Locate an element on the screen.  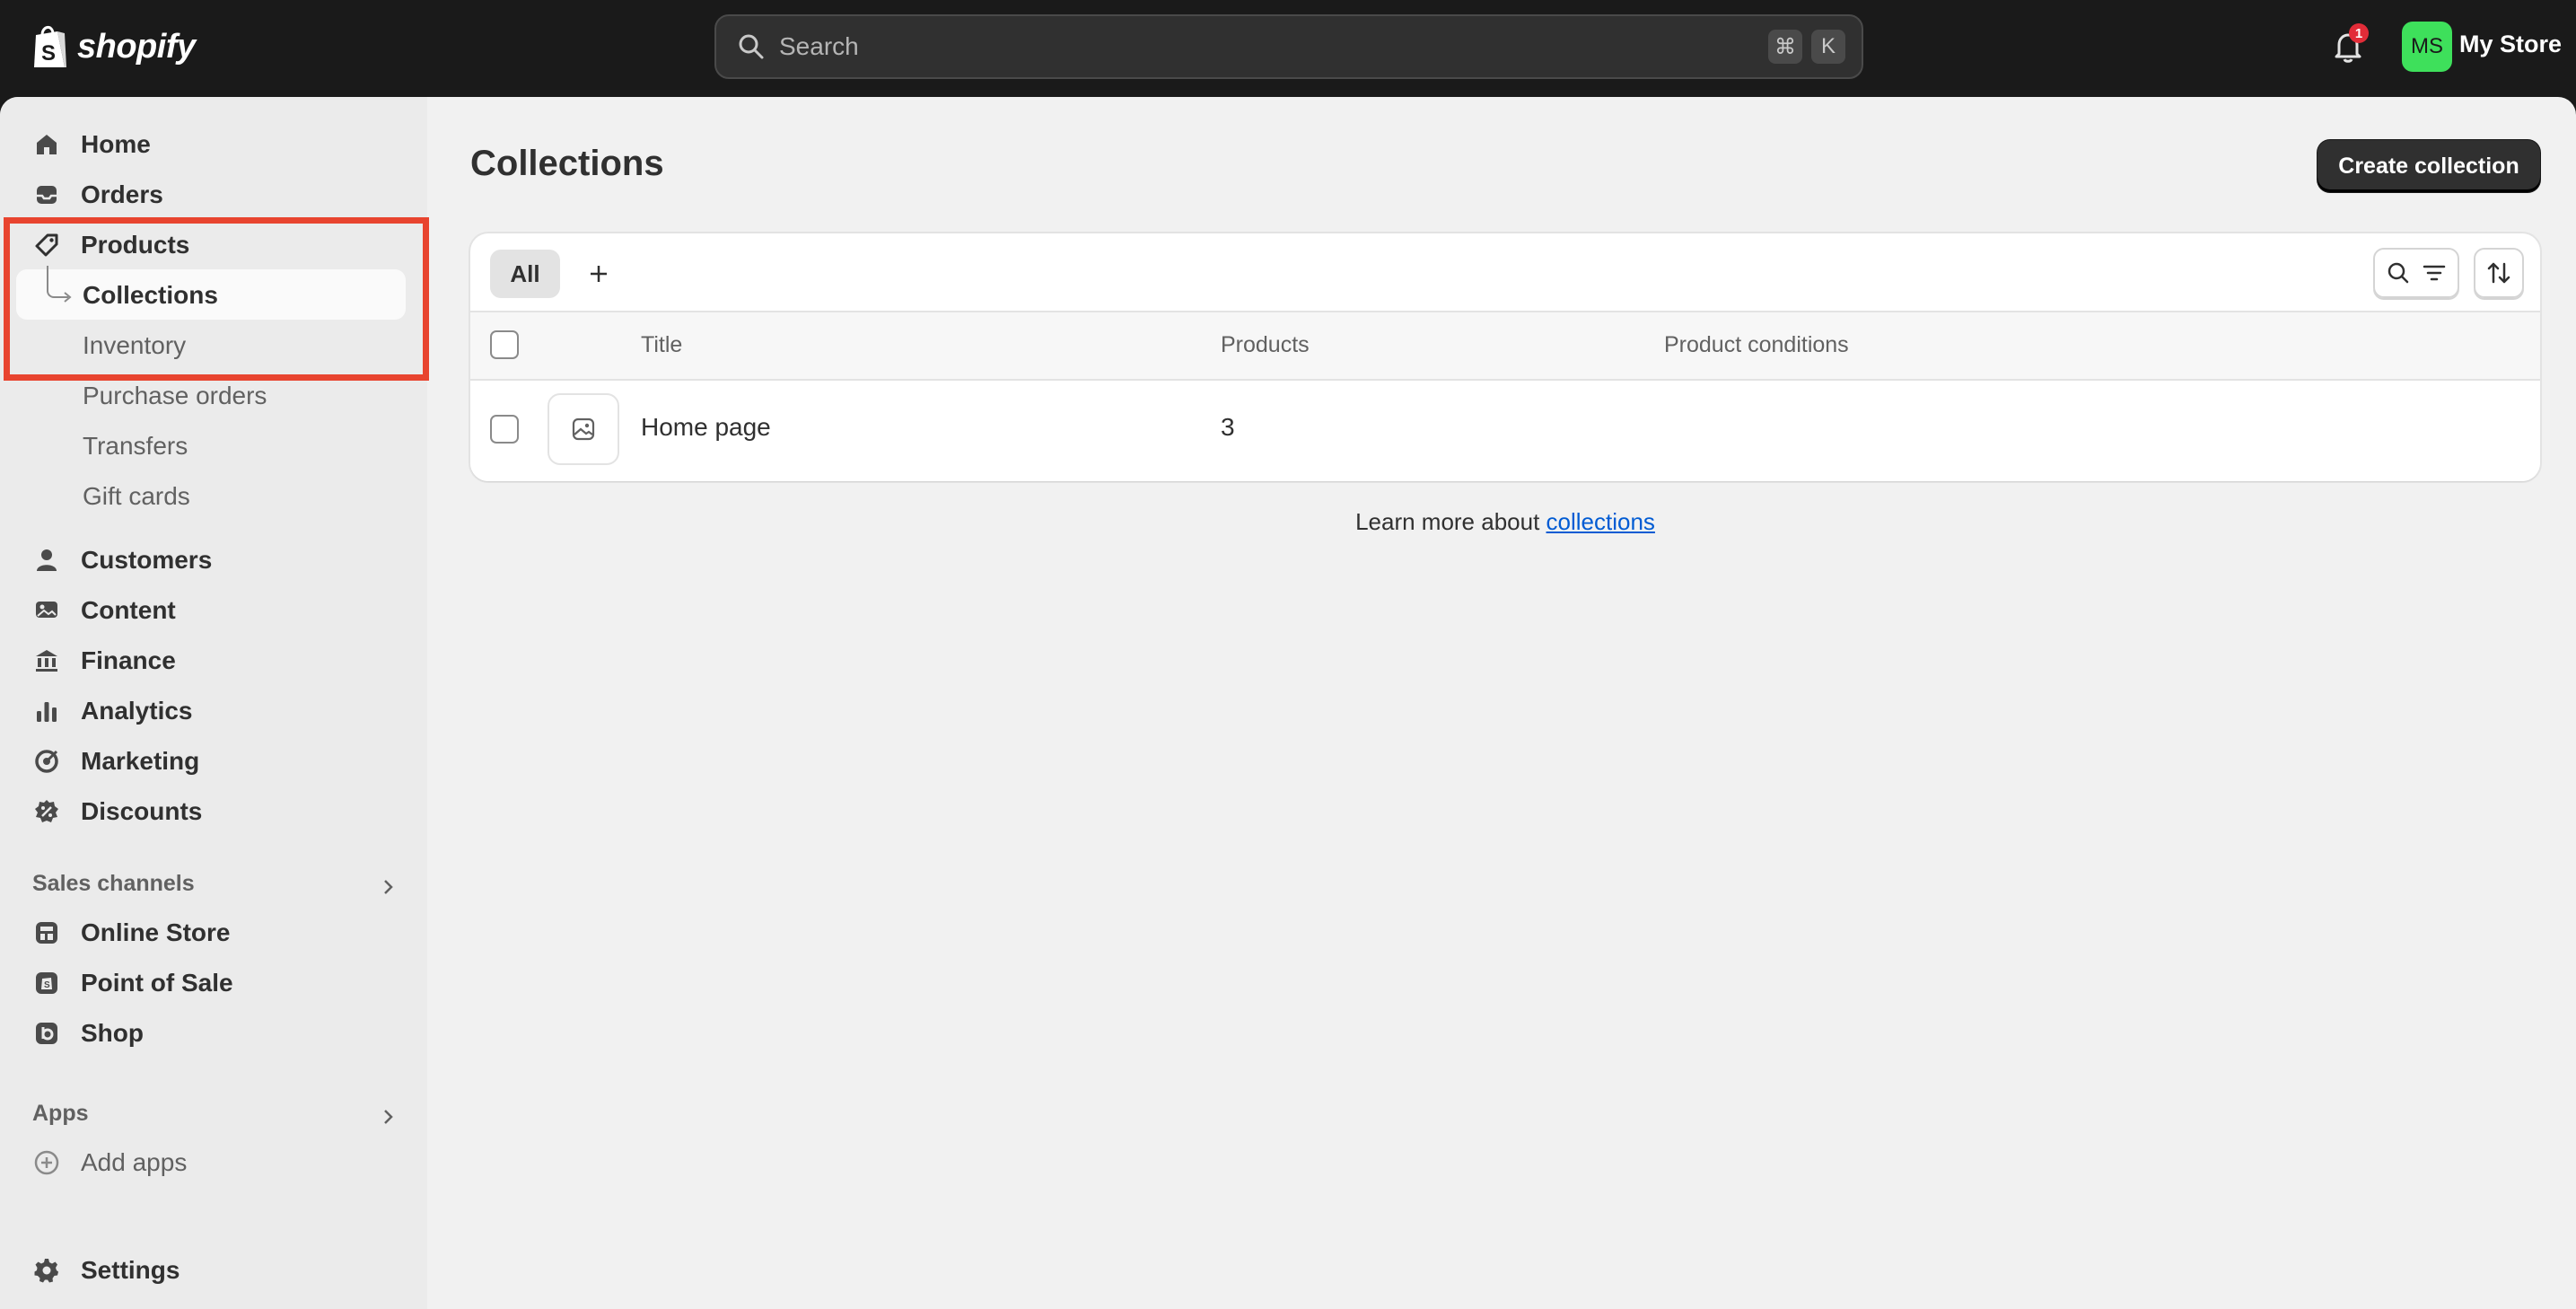
create-collection-button: Create collection is located at coordinates (2429, 166).